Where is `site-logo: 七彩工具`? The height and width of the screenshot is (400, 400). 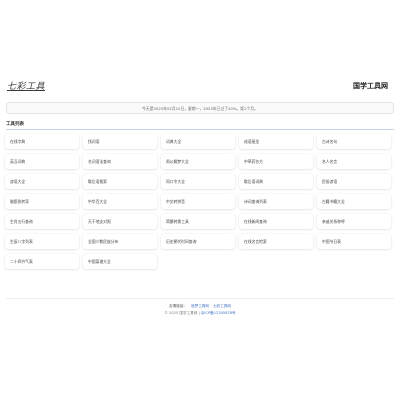 site-logo: 七彩工具 is located at coordinates (26, 85).